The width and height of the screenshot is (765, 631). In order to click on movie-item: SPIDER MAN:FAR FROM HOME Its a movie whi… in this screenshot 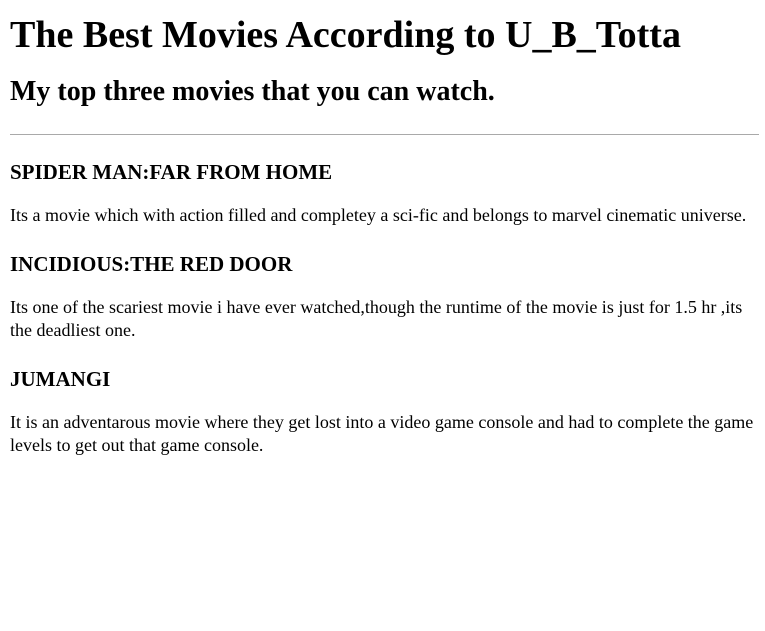, I will do `click(384, 193)`.